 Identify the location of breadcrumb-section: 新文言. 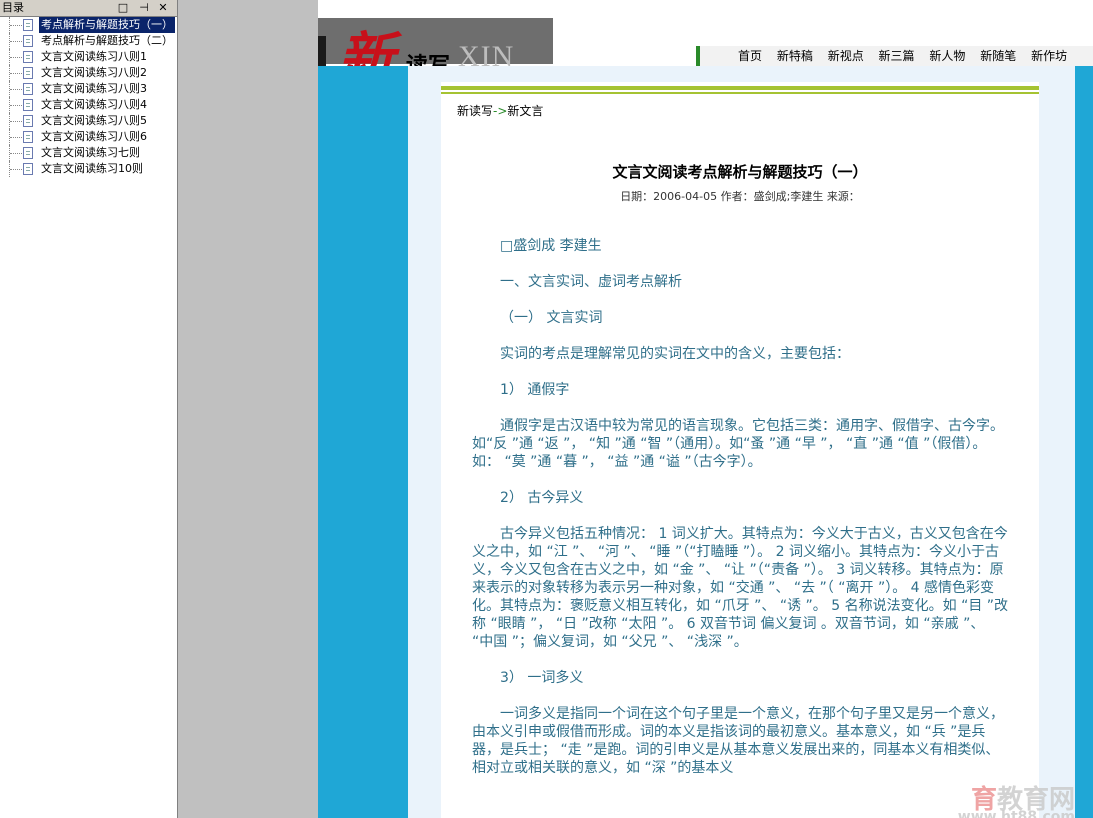
(525, 111).